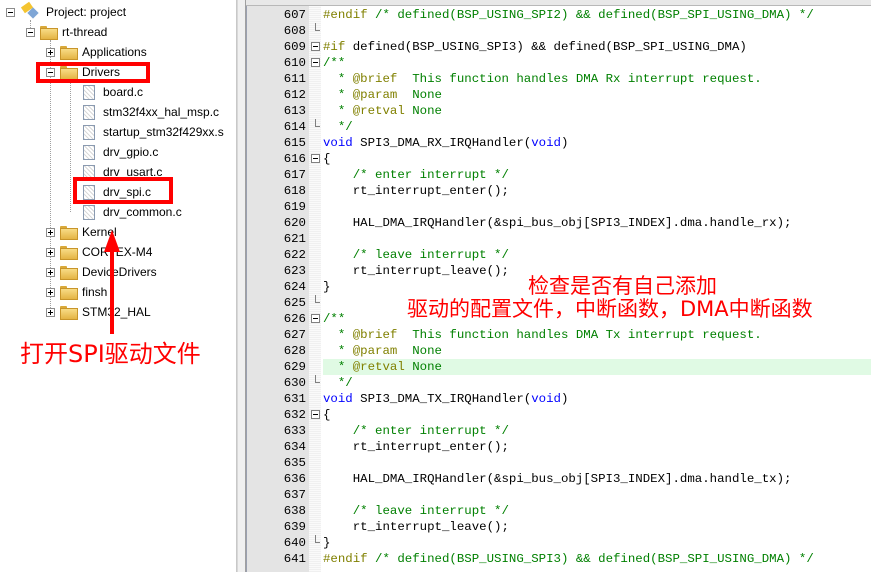  I want to click on code-line: 612 * @param None, so click(558, 95).